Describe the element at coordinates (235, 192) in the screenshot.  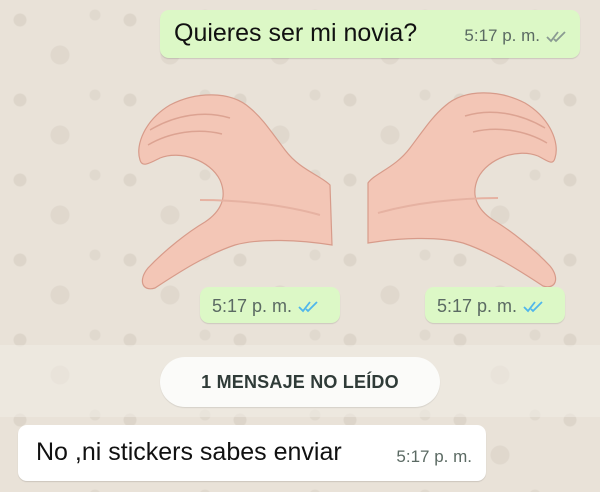
I see `left-hand-sticker` at that location.